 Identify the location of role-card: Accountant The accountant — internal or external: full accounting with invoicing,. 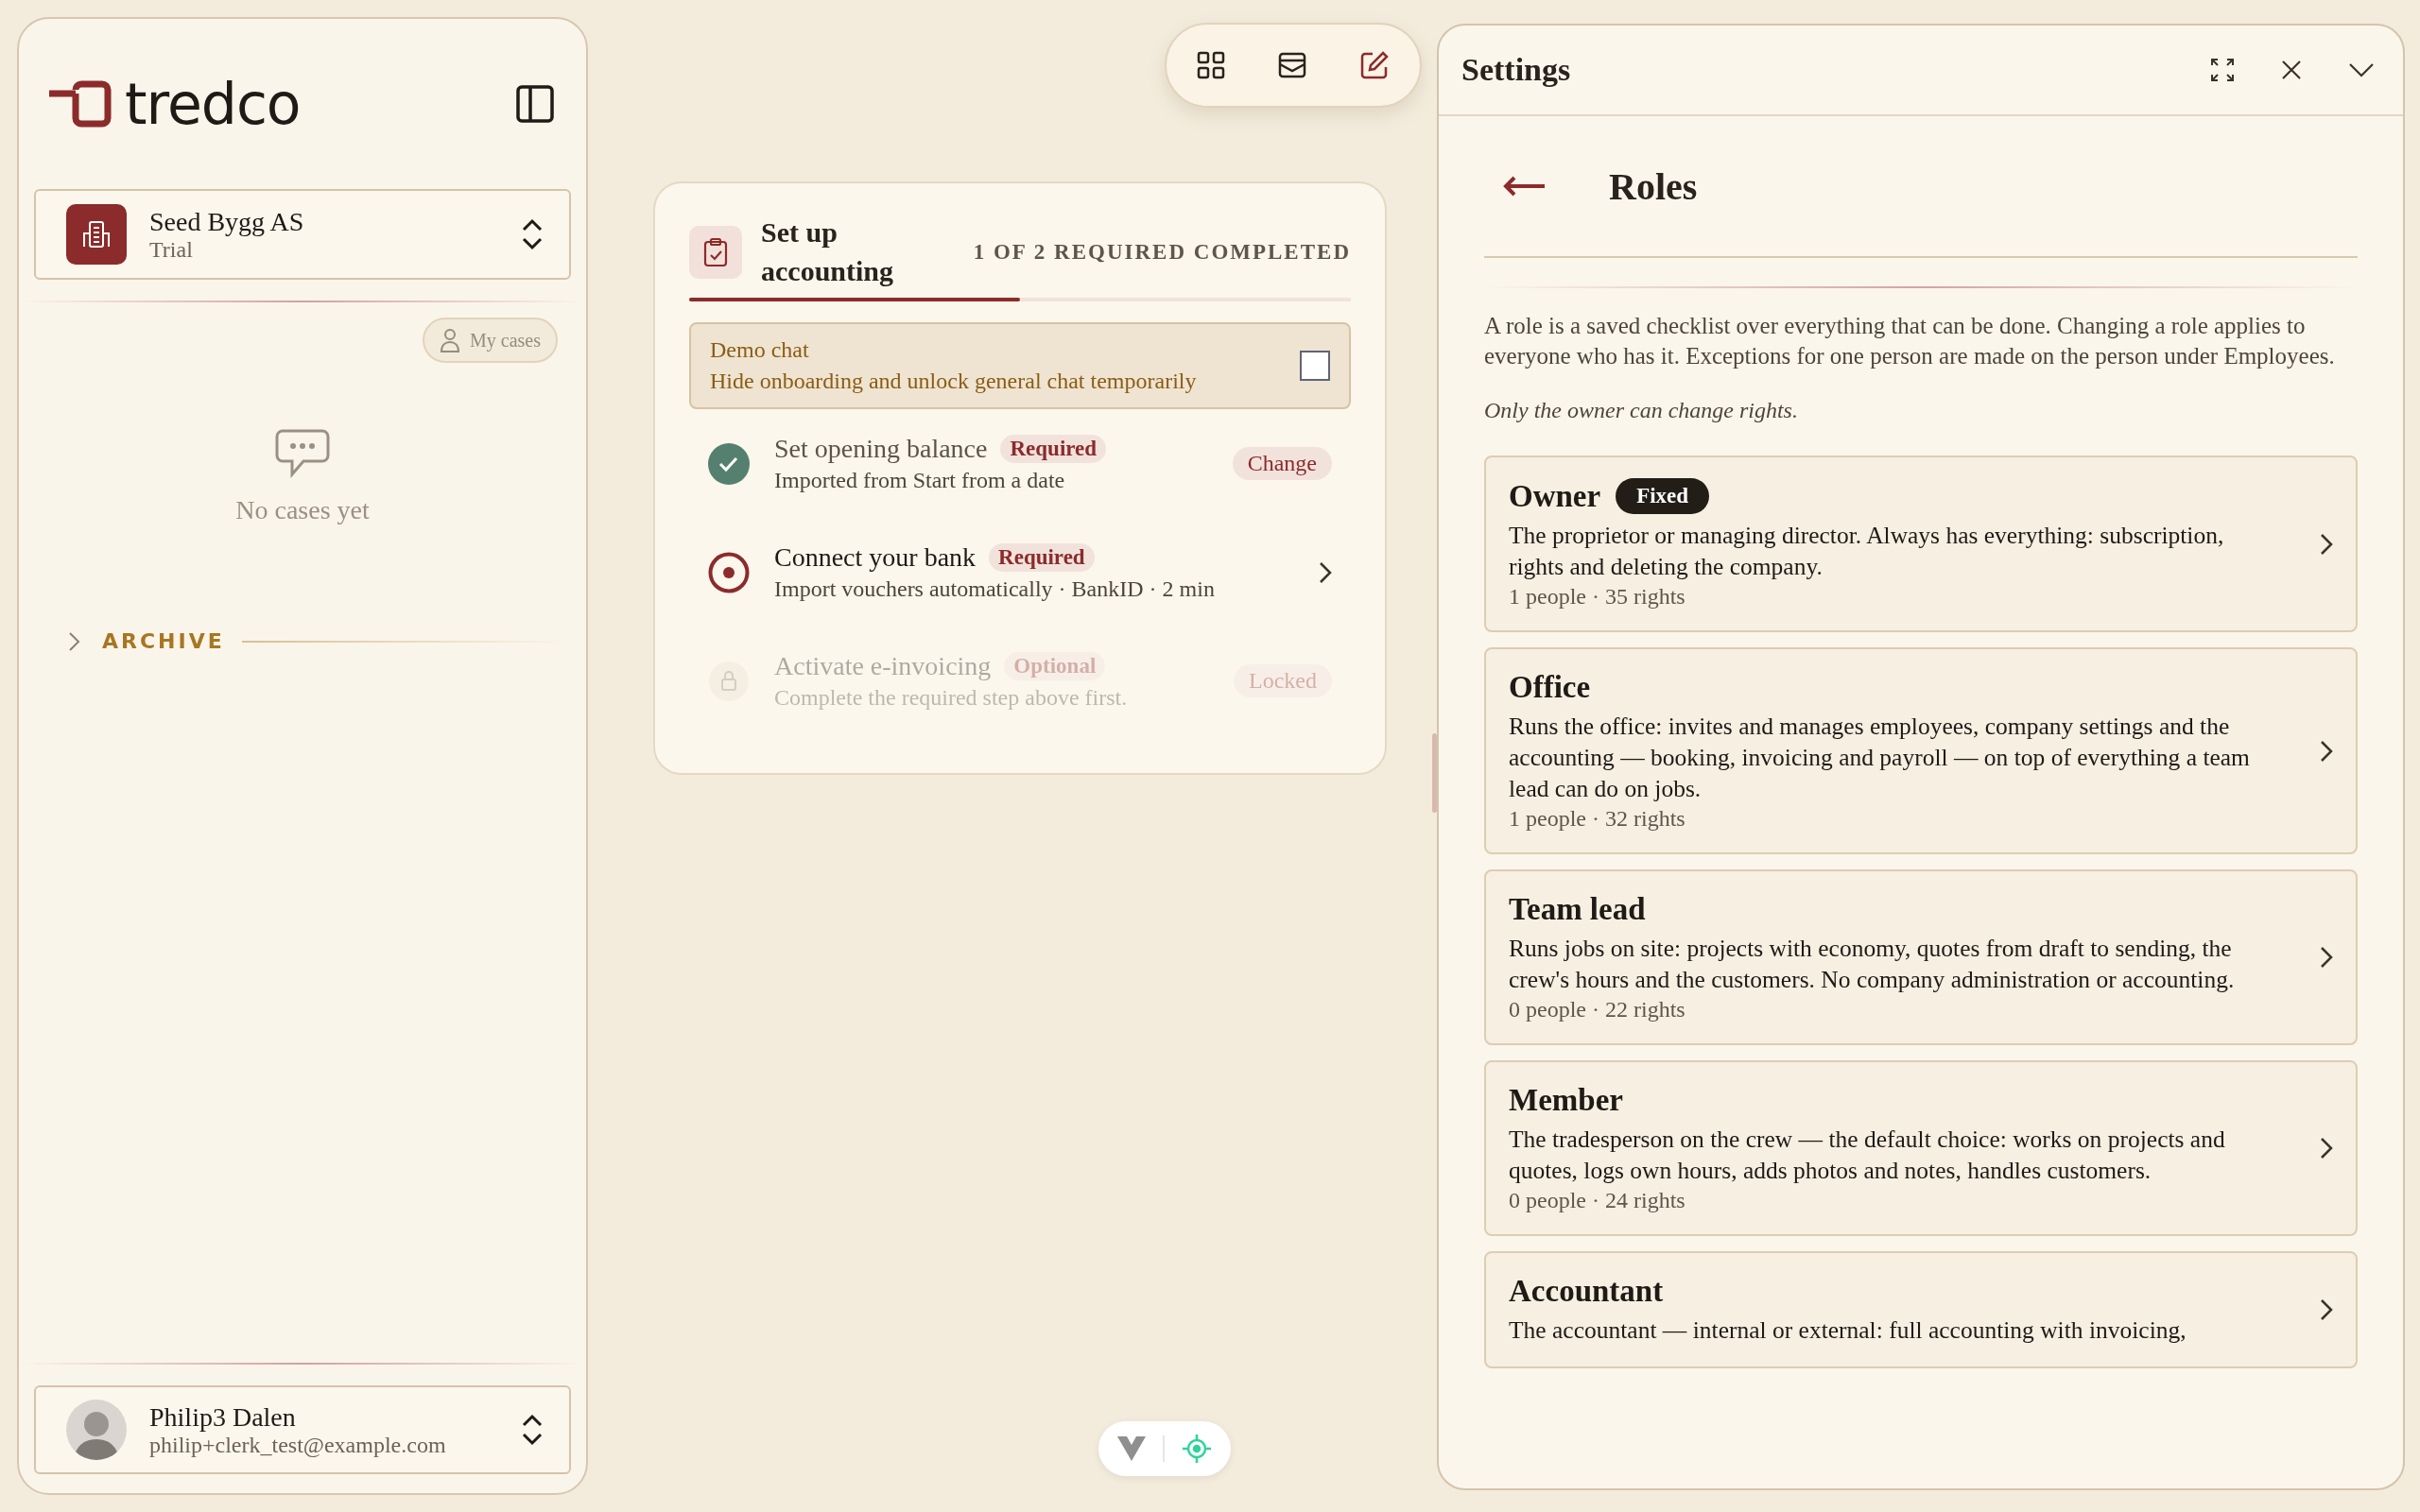
(1921, 1309).